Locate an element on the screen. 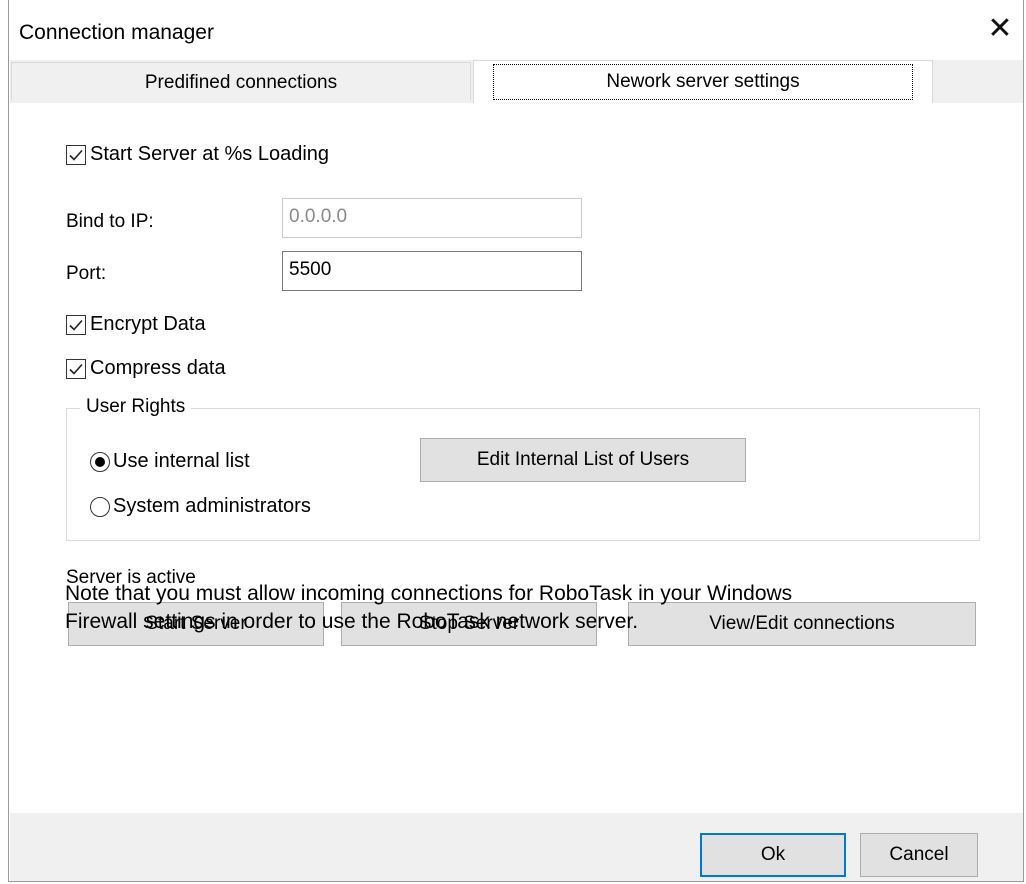 The height and width of the screenshot is (884, 1026). checkbox-label: Encrypt Data is located at coordinates (148, 324).